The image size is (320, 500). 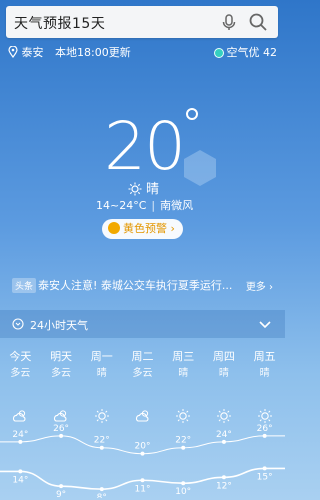 I want to click on weather-alert-button: 黄色预警 ›, so click(x=142, y=229).